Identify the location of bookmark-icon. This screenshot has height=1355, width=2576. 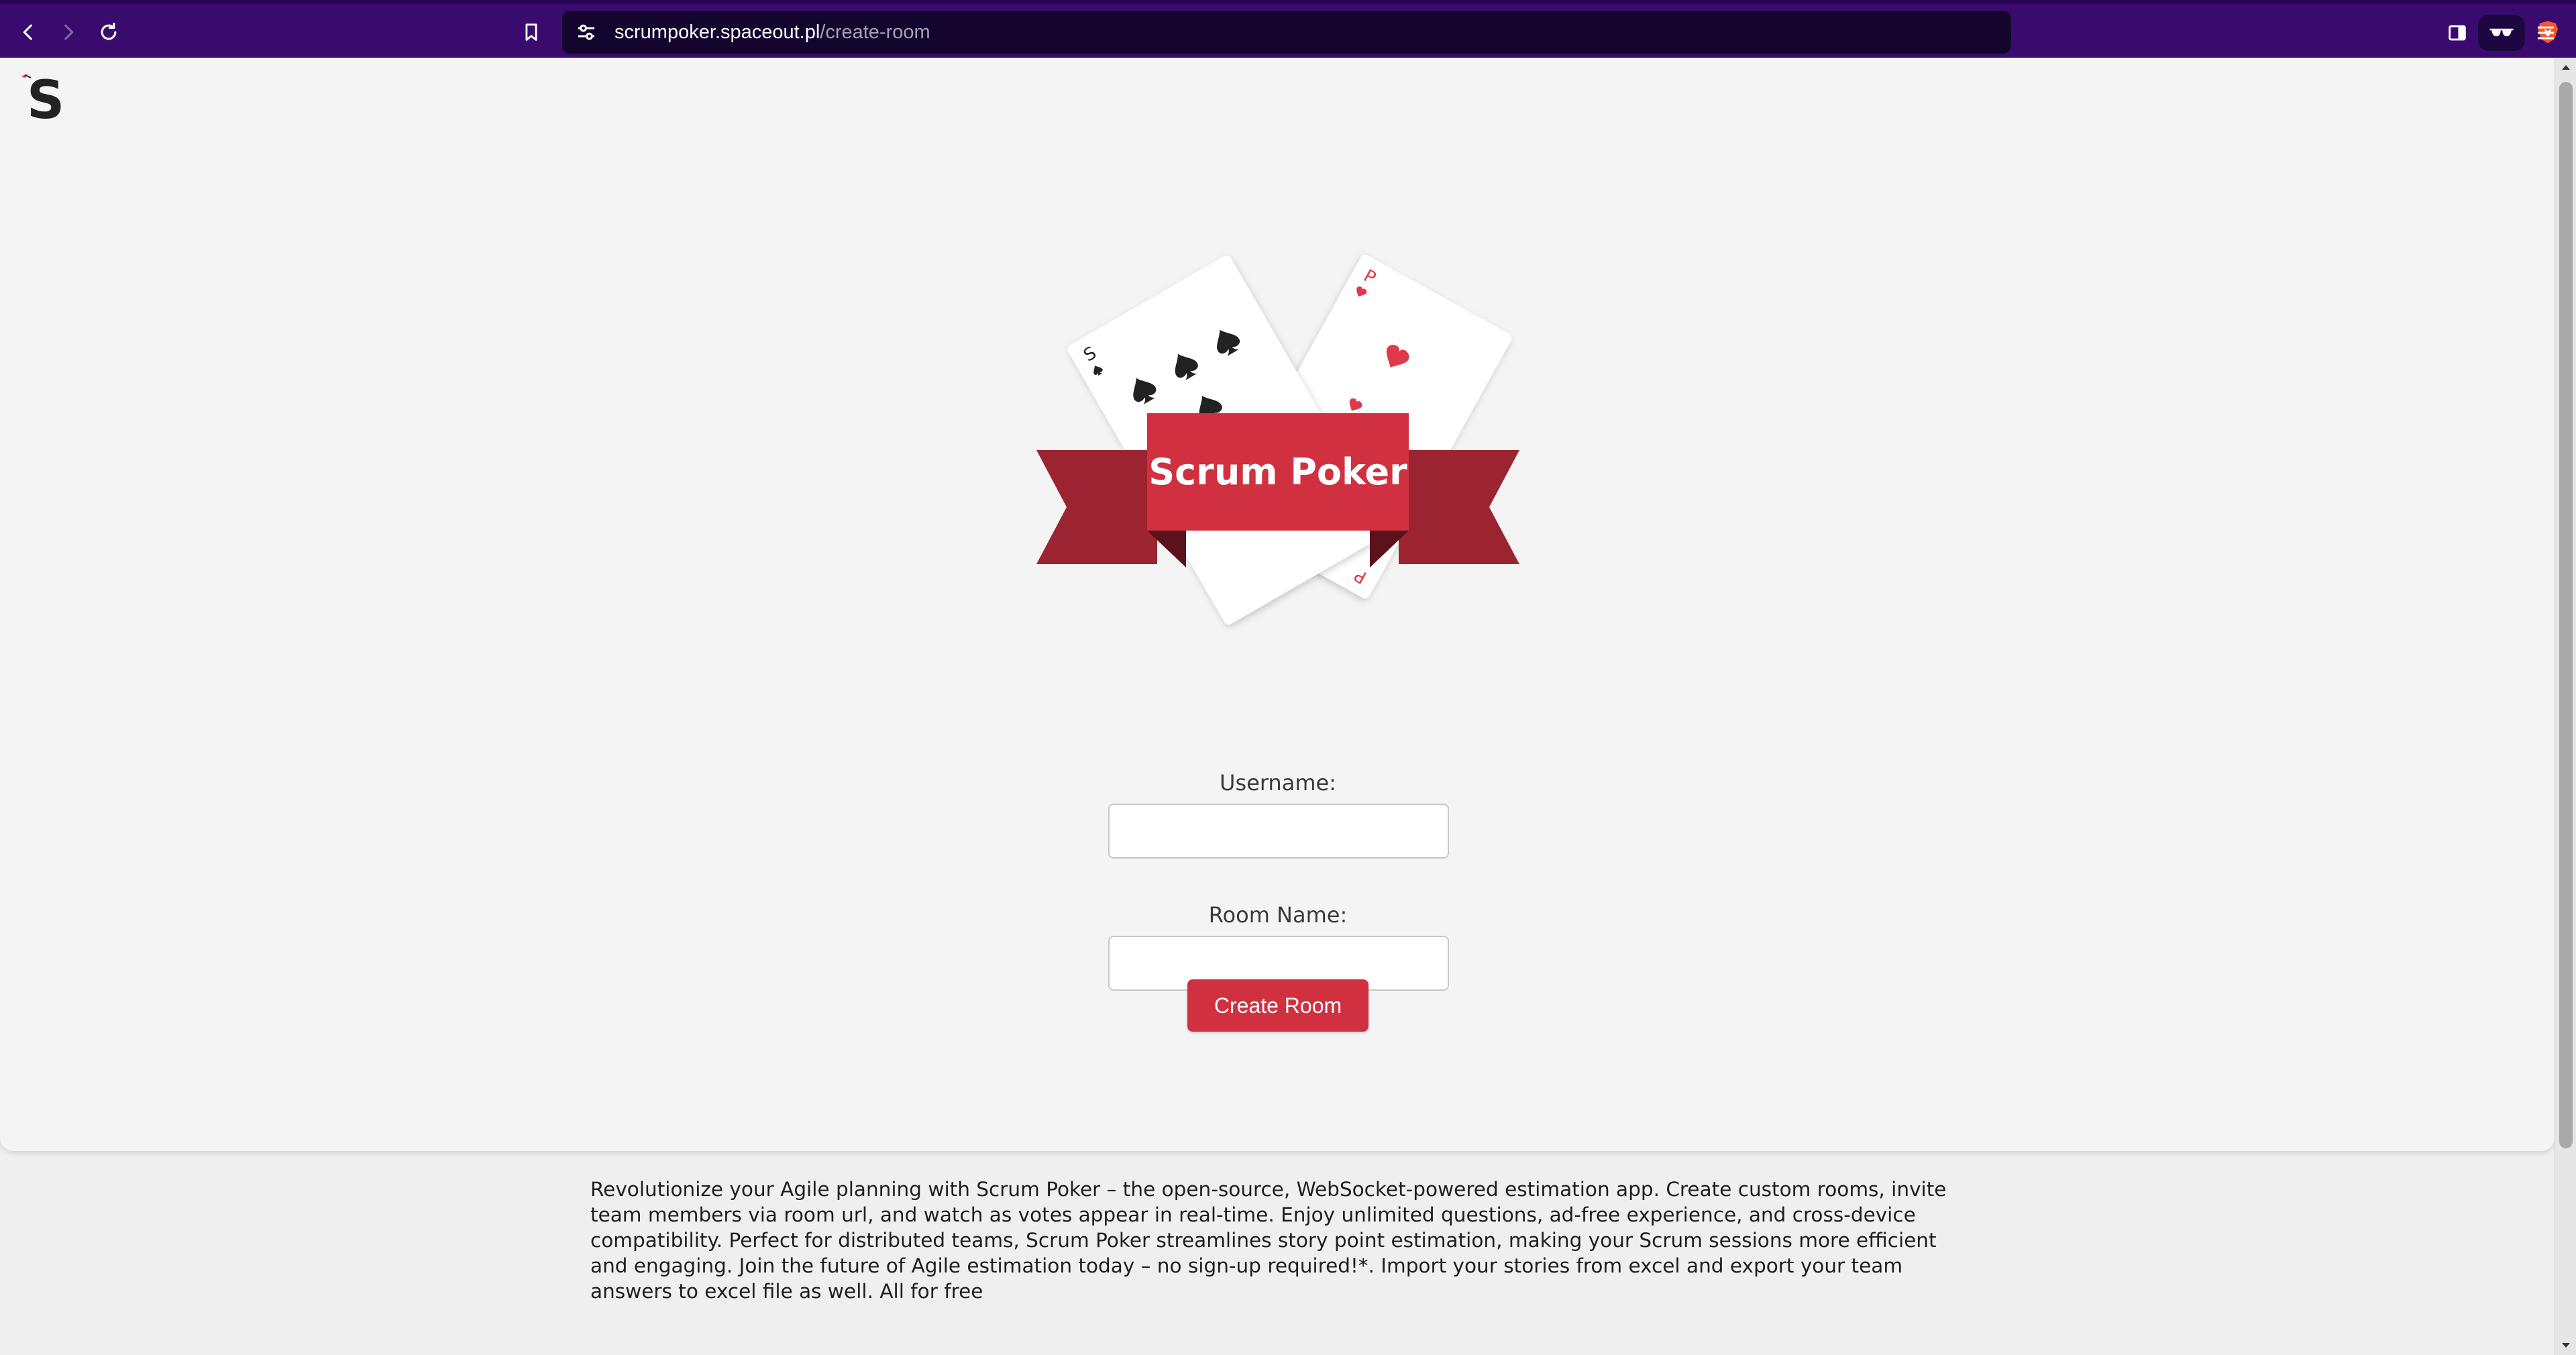
(531, 32).